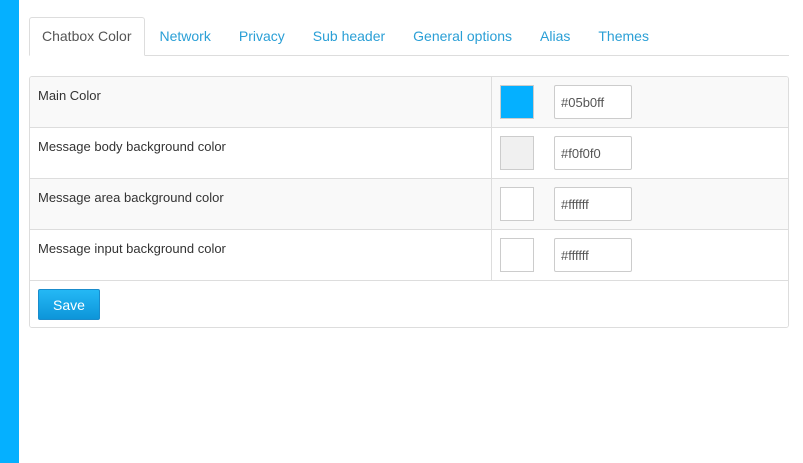 The width and height of the screenshot is (803, 463). I want to click on setting-label: Message body background color, so click(261, 153).